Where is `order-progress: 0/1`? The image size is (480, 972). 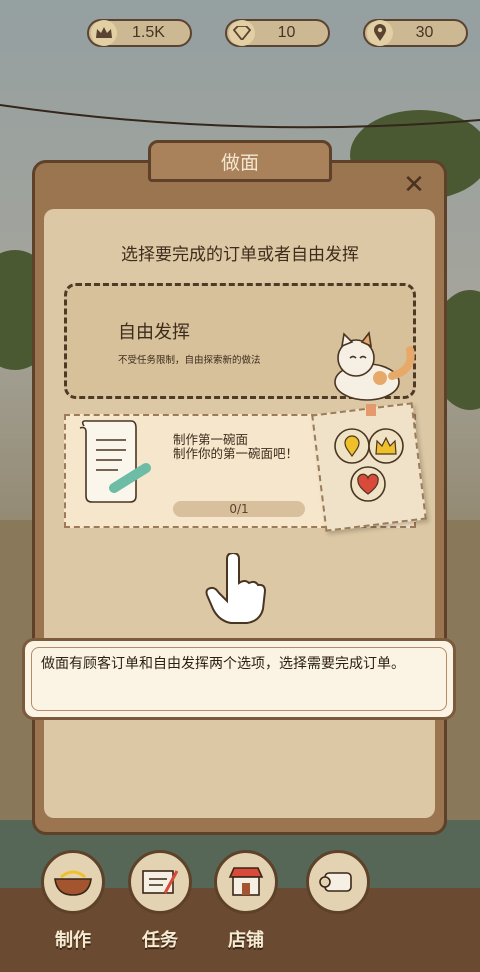 order-progress: 0/1 is located at coordinates (239, 509).